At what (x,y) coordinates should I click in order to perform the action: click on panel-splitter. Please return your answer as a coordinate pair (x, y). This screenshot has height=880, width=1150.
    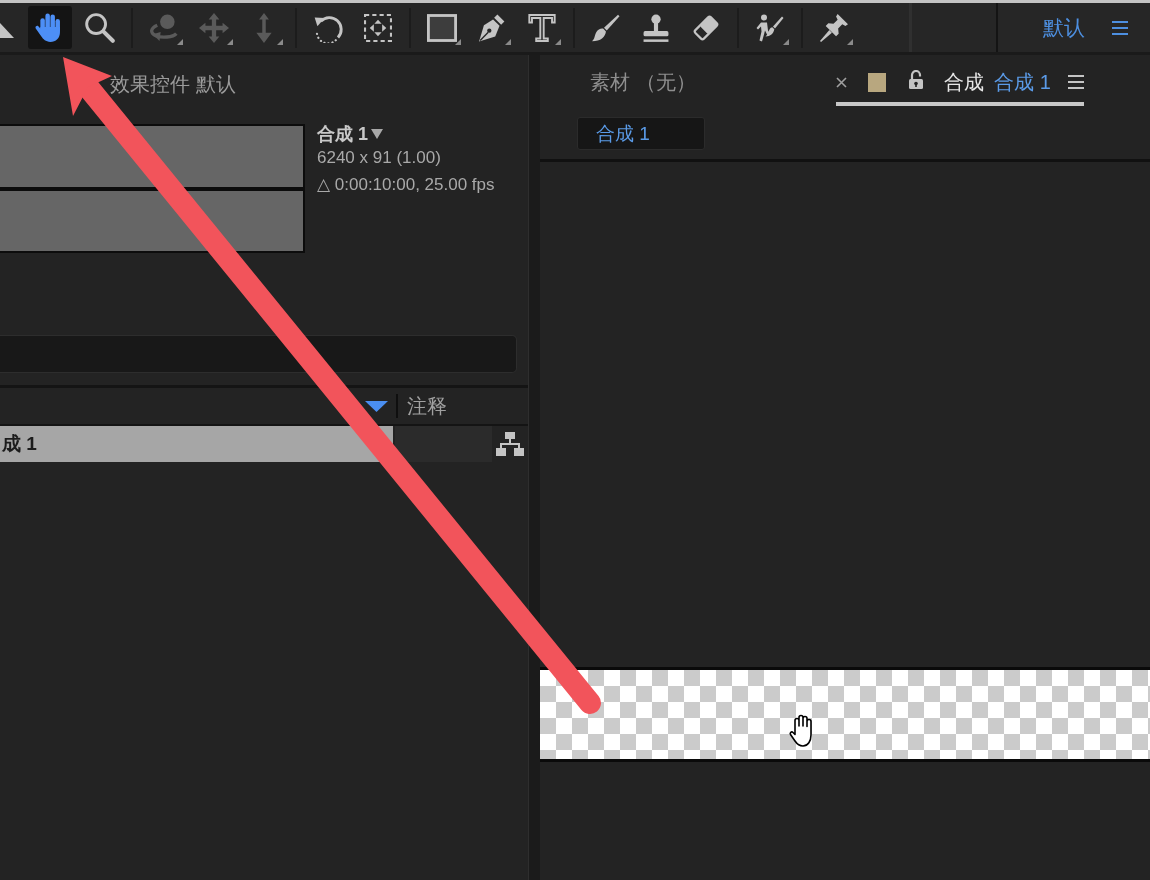
    Looking at the image, I should click on (534, 467).